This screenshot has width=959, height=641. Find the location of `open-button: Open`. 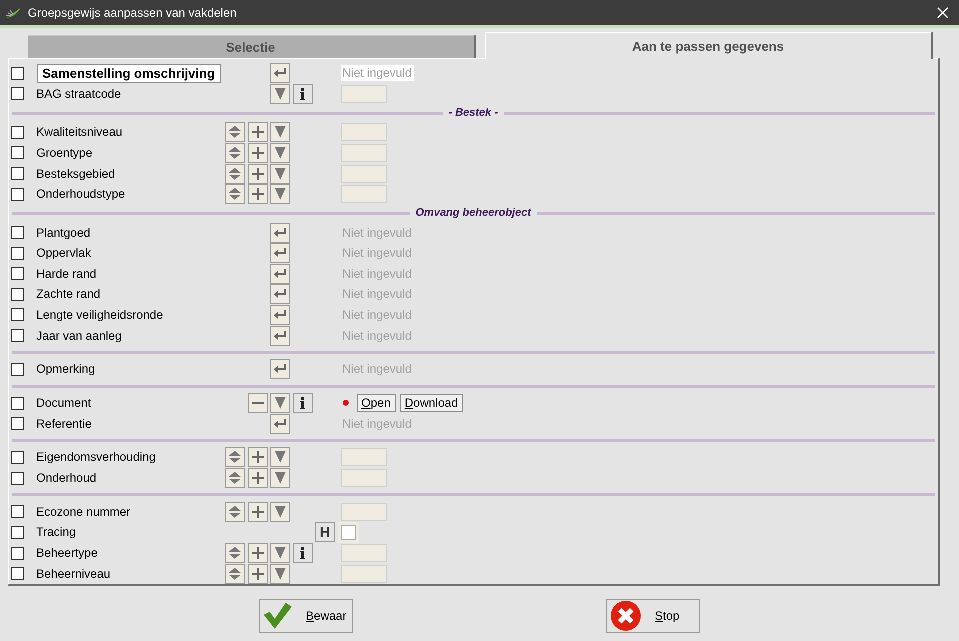

open-button: Open is located at coordinates (376, 403).